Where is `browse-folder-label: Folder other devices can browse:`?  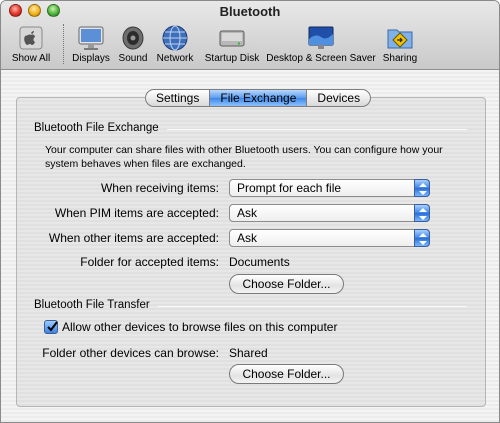 browse-folder-label: Folder other devices can browse: is located at coordinates (130, 353).